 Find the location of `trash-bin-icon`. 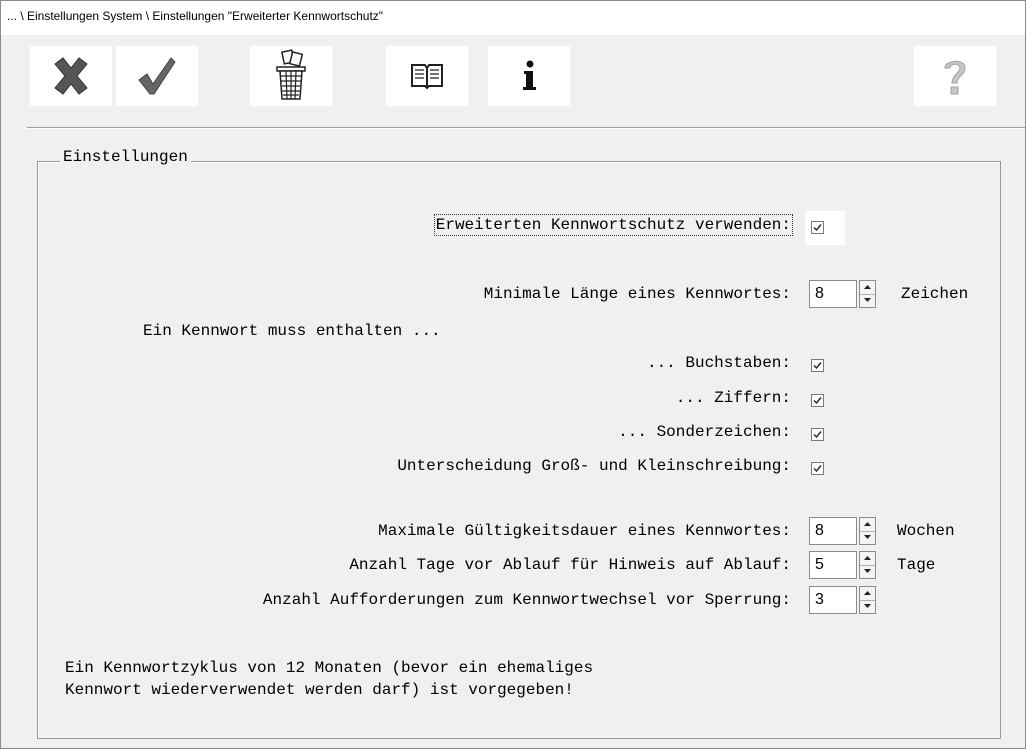

trash-bin-icon is located at coordinates (291, 74).